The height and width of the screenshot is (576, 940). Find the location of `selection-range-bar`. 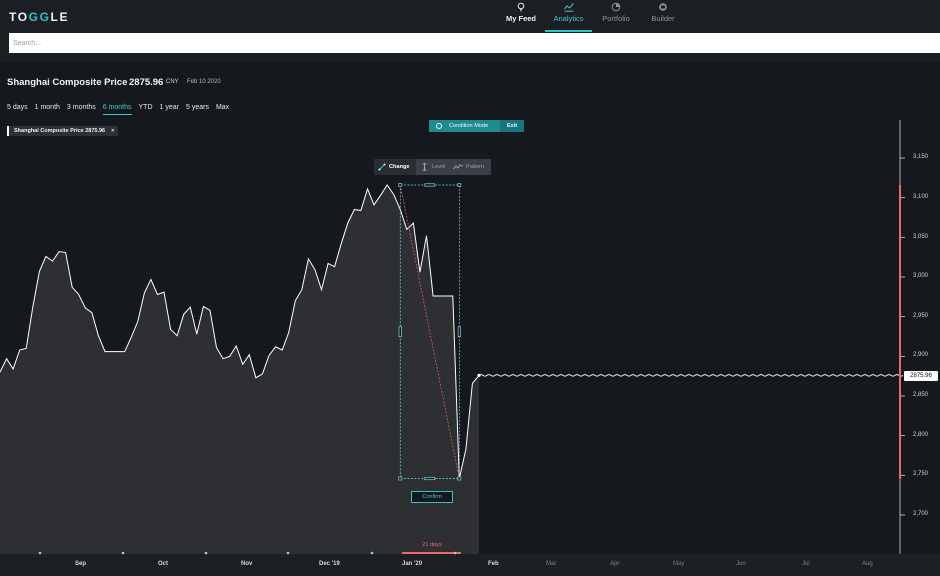

selection-range-bar is located at coordinates (900, 331).